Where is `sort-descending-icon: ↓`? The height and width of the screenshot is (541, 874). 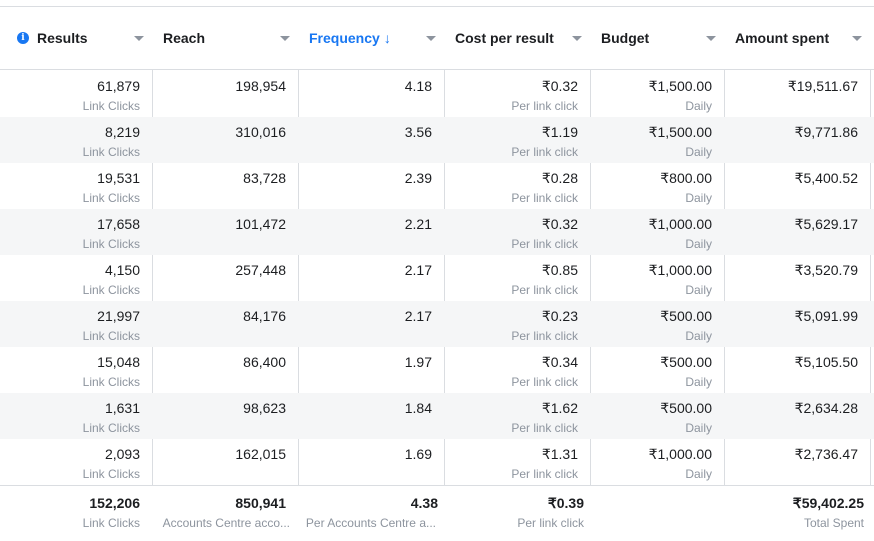
sort-descending-icon: ↓ is located at coordinates (387, 38).